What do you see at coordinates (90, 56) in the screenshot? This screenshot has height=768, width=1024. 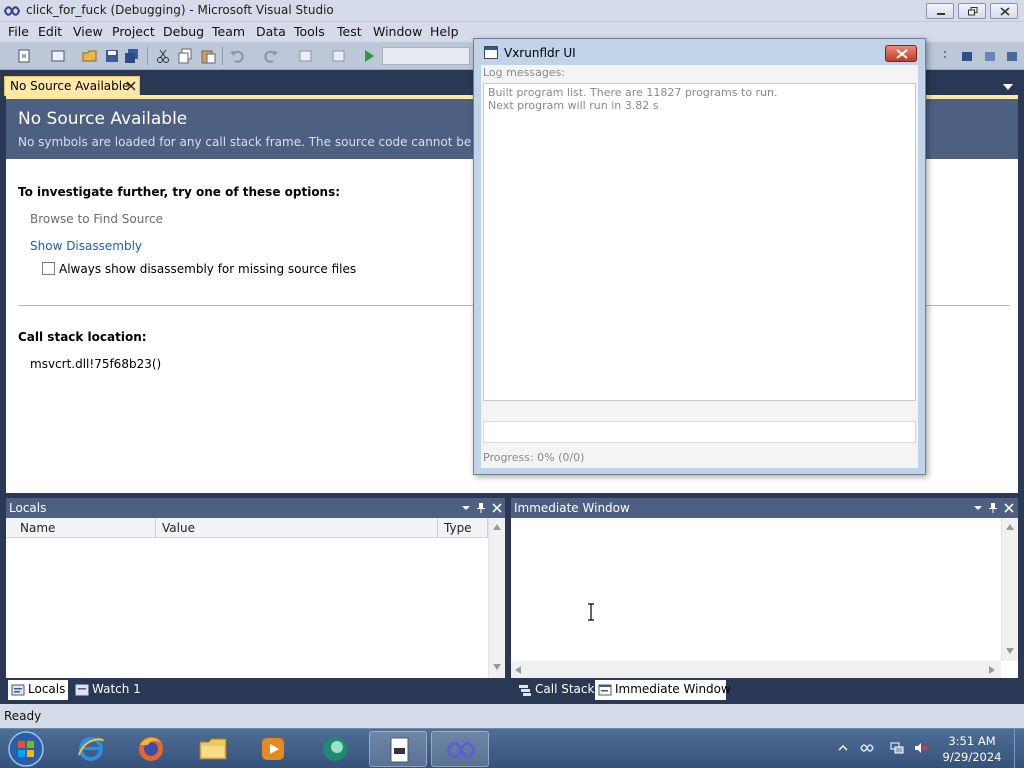 I see `open-file-icon` at bounding box center [90, 56].